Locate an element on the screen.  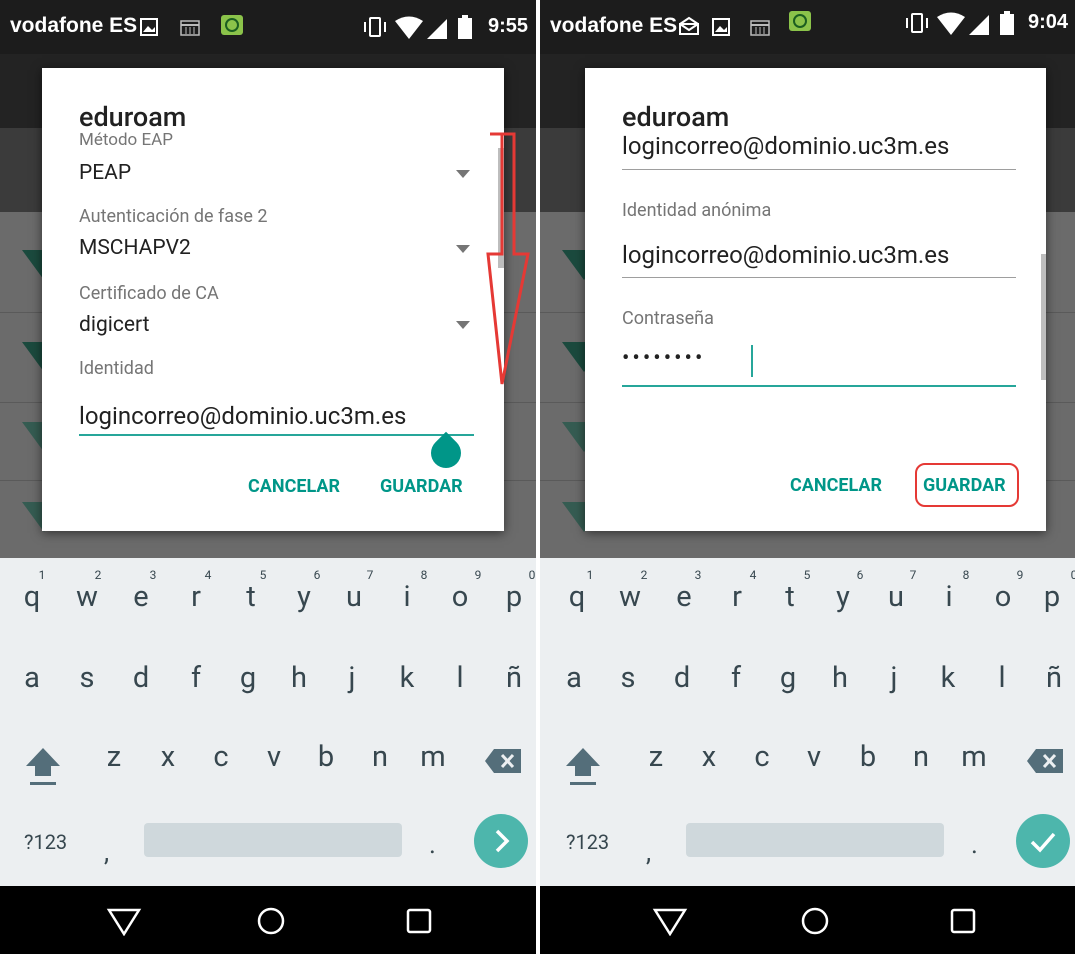
navigation-bar is located at coordinates (807, 920).